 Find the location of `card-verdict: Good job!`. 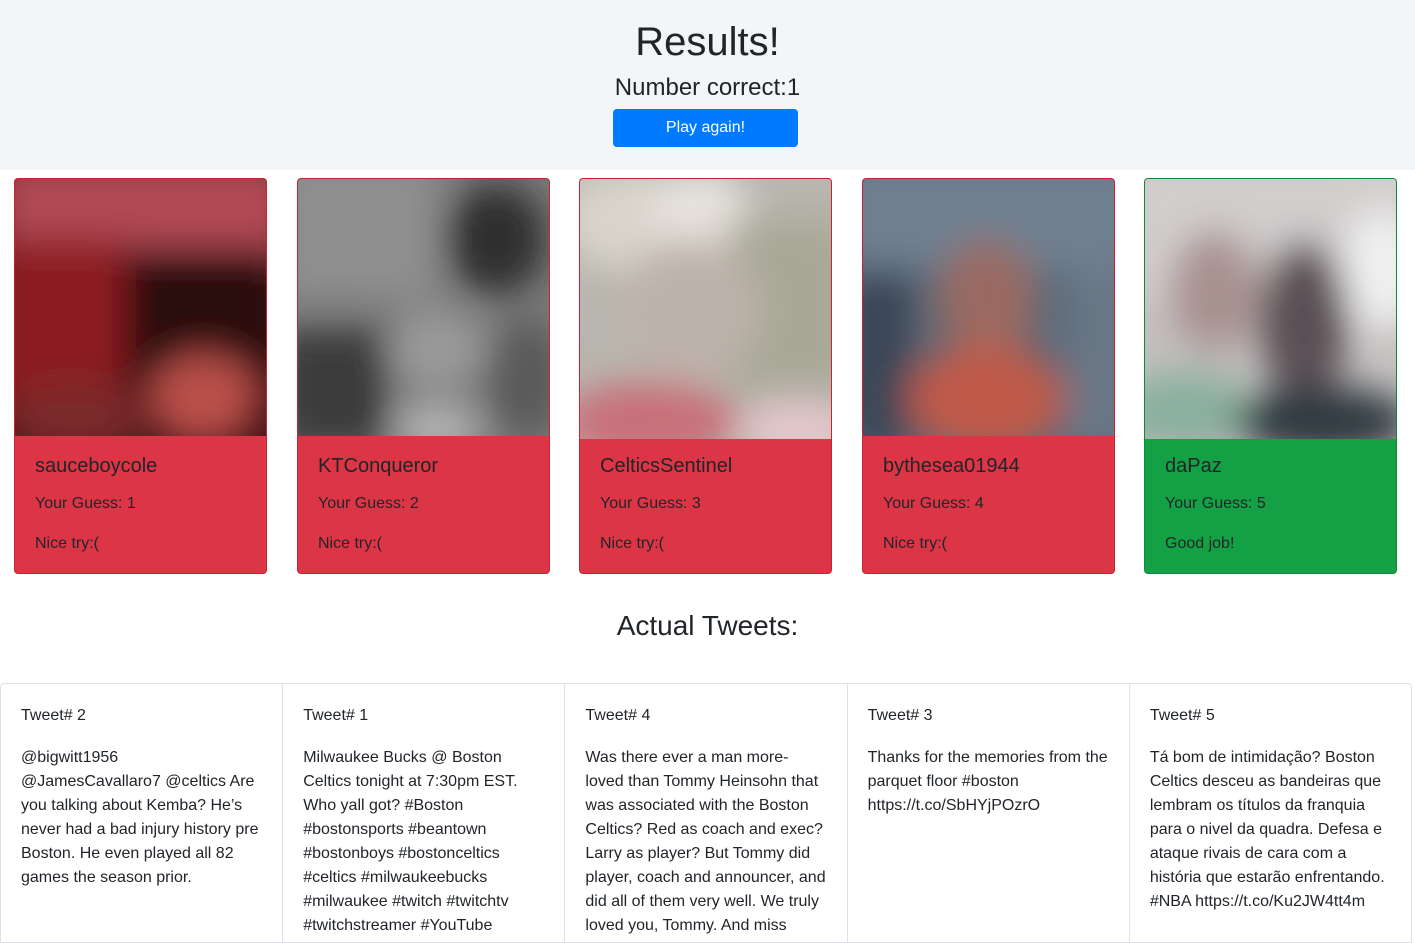

card-verdict: Good job! is located at coordinates (1200, 543).